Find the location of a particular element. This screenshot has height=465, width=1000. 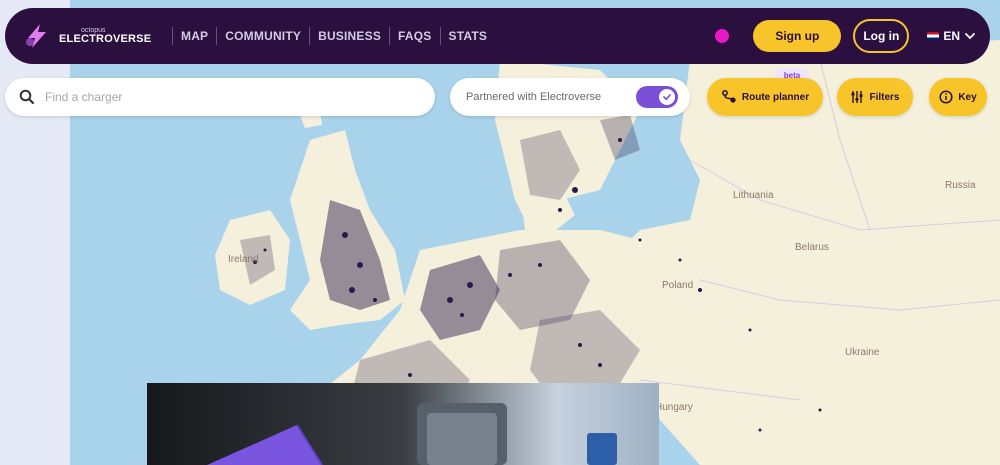

map-label-ireland: Ireland is located at coordinates (243, 259).